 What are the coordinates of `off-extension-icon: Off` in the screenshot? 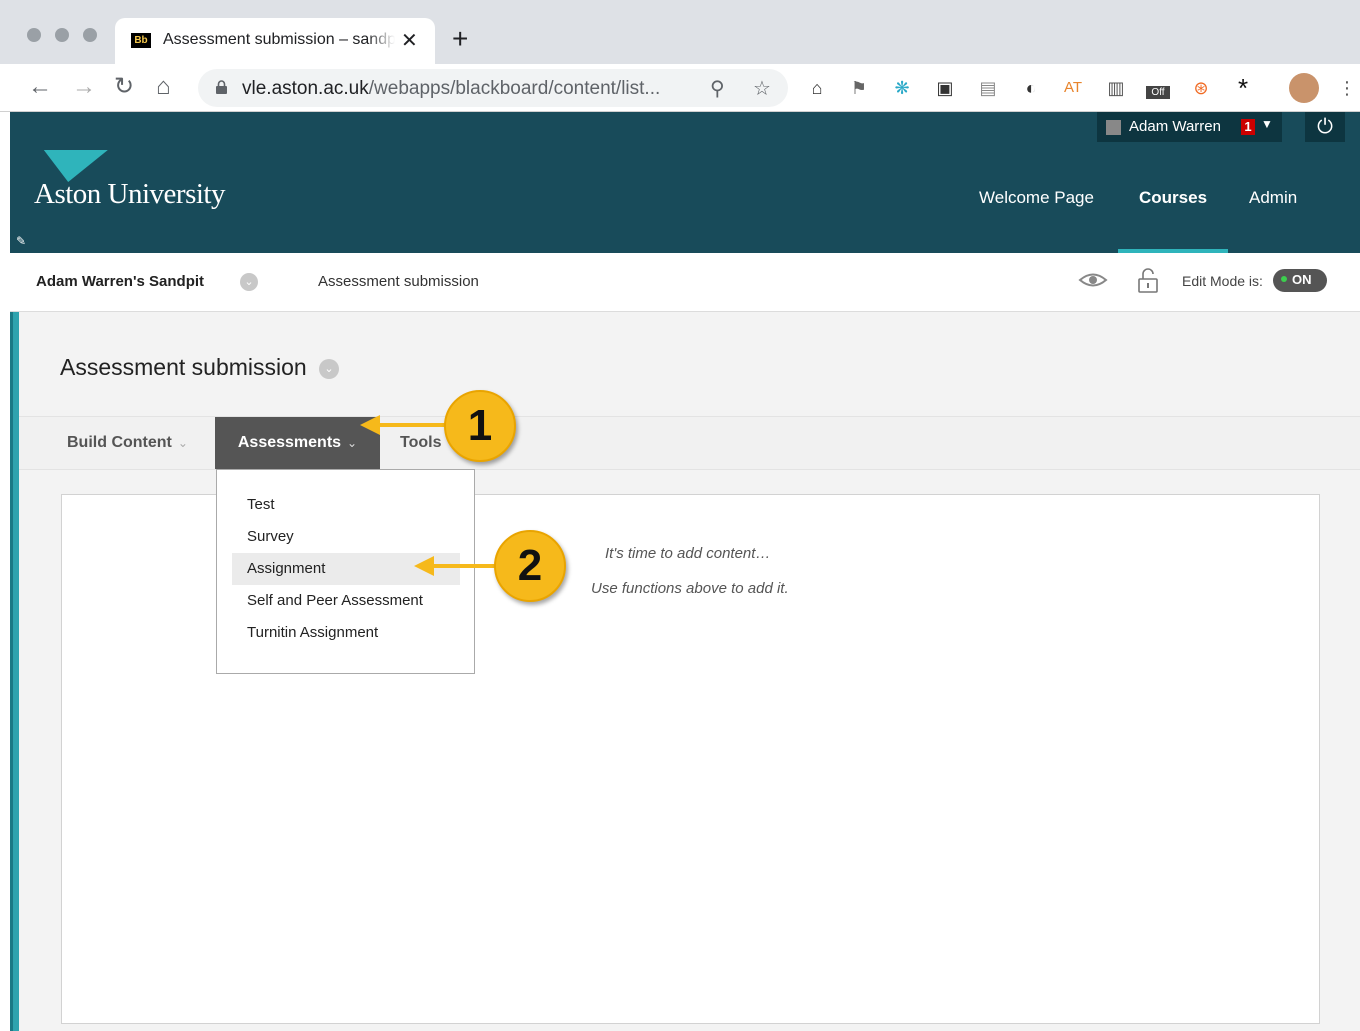 It's located at (1159, 91).